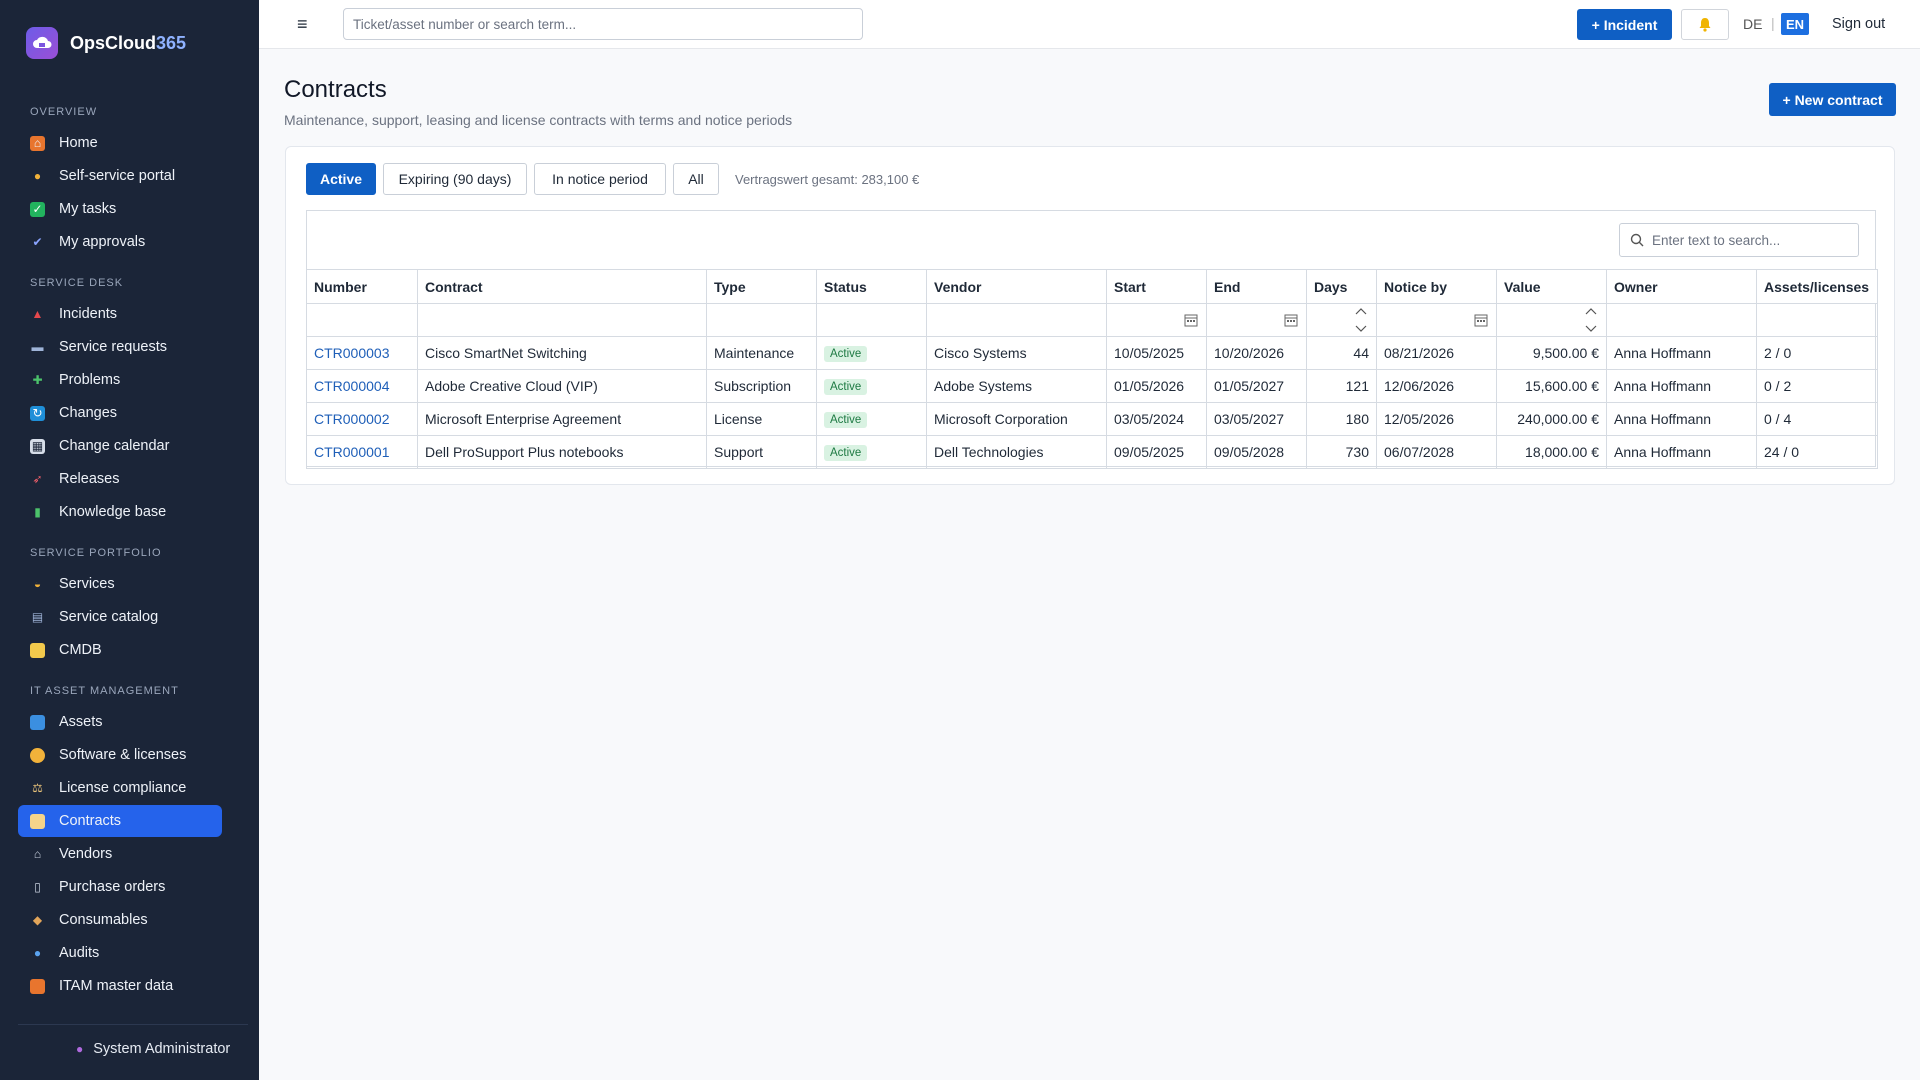 This screenshot has height=1080, width=1920. I want to click on filter-cell-assets, so click(1817, 320).